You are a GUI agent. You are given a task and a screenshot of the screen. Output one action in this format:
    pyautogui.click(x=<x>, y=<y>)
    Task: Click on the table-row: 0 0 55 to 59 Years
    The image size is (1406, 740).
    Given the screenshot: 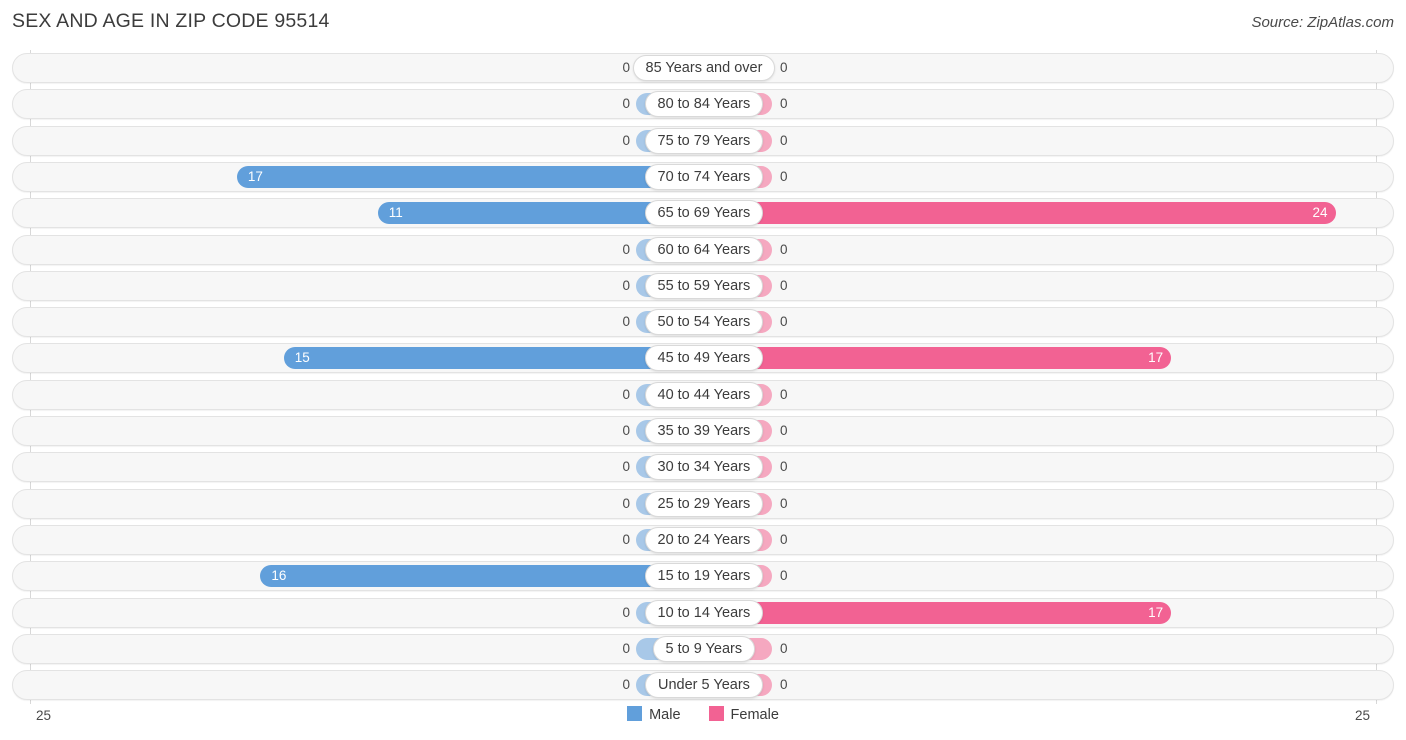 What is the action you would take?
    pyautogui.click(x=703, y=285)
    